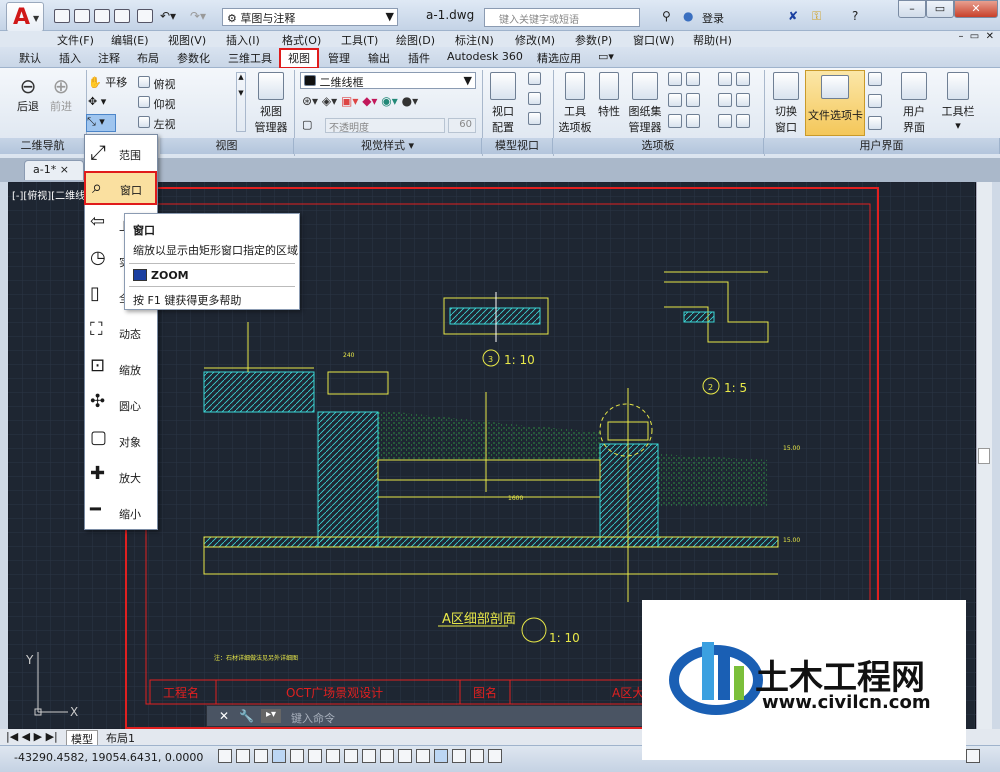  Describe the element at coordinates (102, 16) in the screenshot. I see `save-icon` at that location.